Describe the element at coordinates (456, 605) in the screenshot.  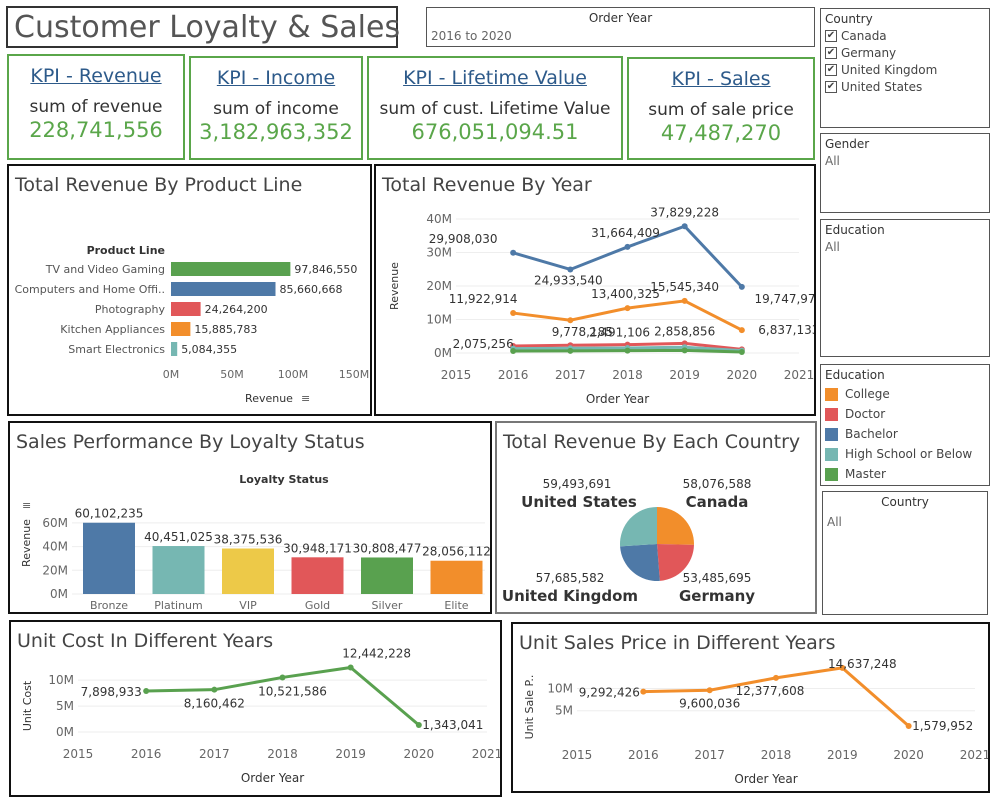
I see `category-label: Elite` at that location.